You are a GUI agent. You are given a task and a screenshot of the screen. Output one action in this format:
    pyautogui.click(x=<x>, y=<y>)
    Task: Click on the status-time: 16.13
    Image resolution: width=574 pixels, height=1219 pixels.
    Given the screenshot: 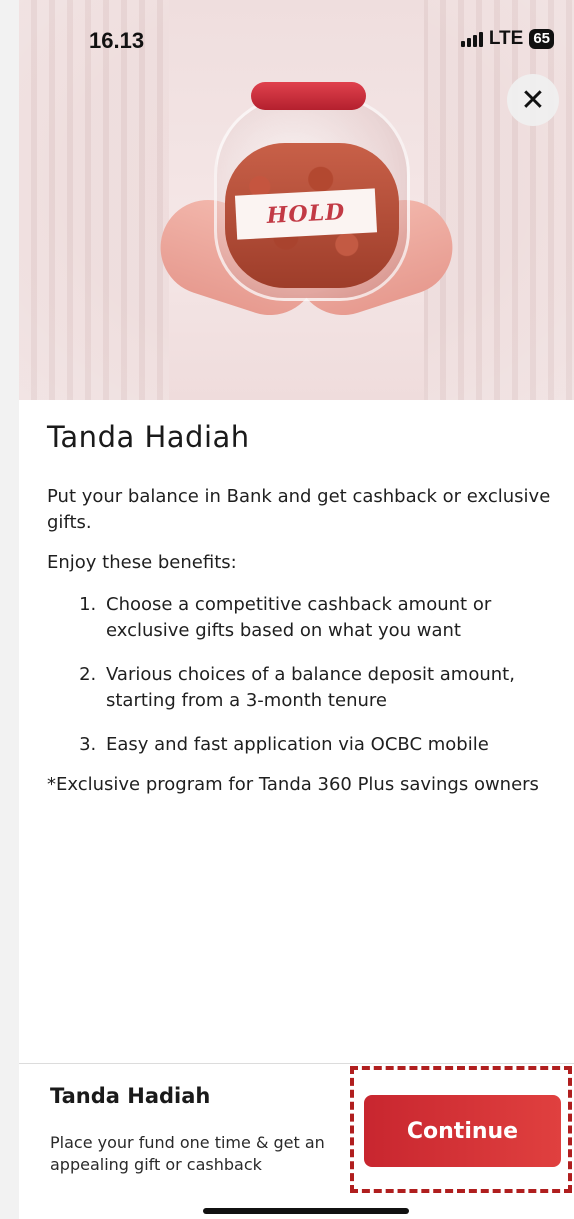 What is the action you would take?
    pyautogui.click(x=117, y=40)
    